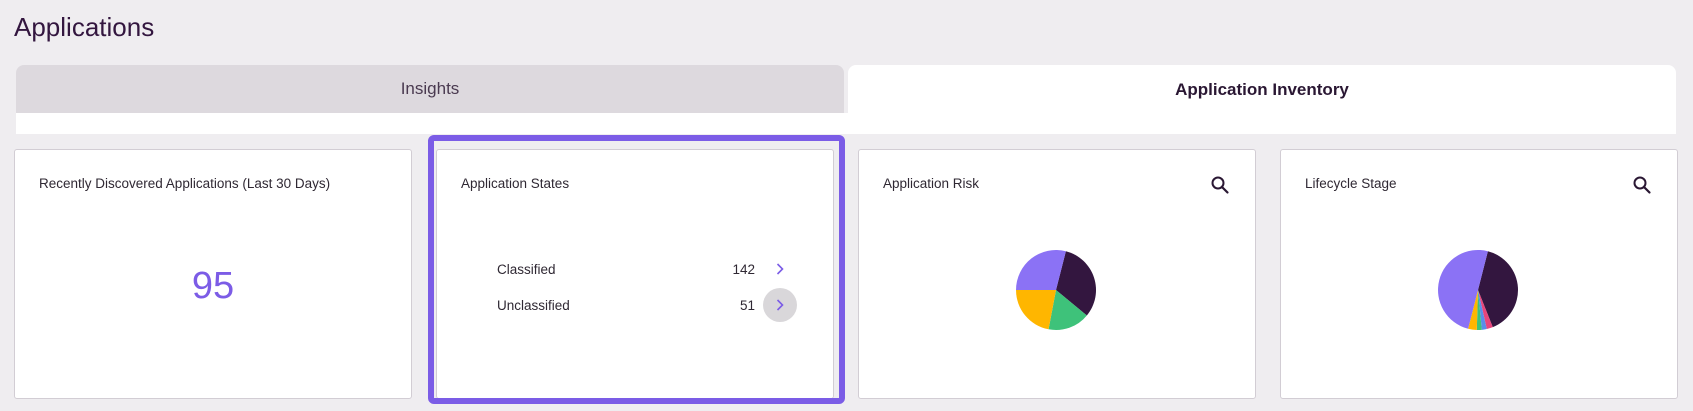 The image size is (1693, 411). Describe the element at coordinates (1056, 290) in the screenshot. I see `risk-pie-chart` at that location.